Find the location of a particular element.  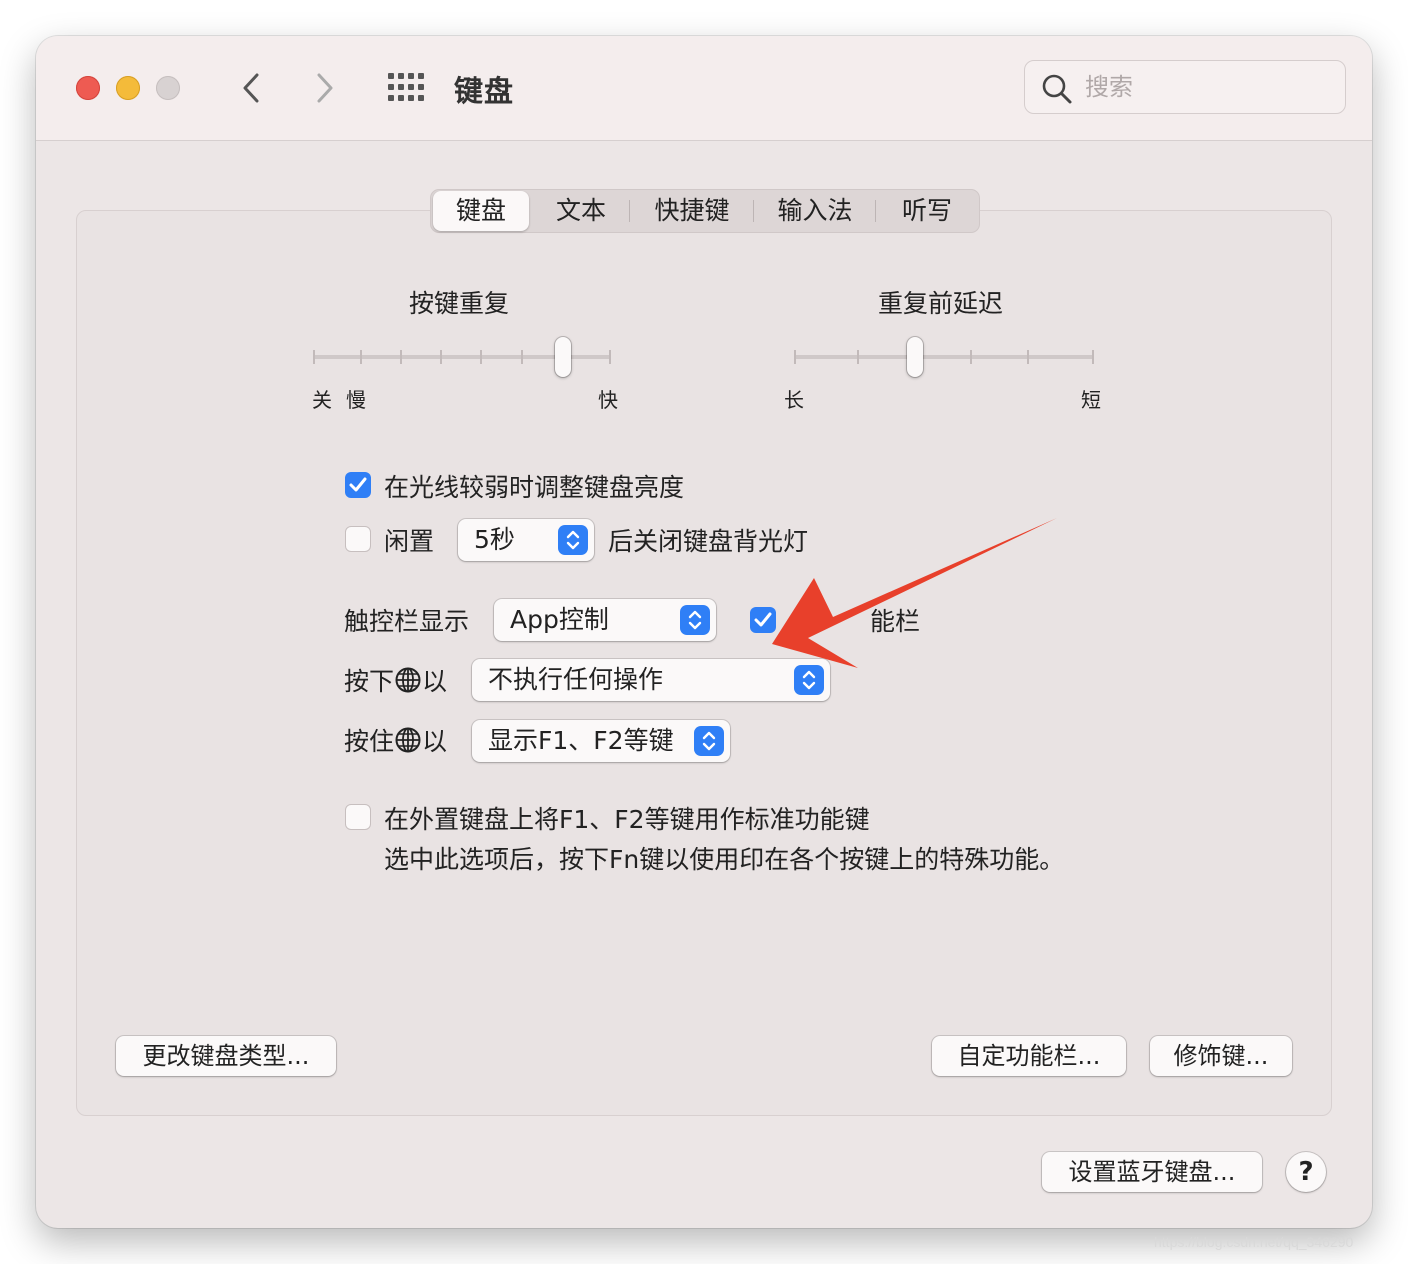

help-button: ? is located at coordinates (1306, 1172).